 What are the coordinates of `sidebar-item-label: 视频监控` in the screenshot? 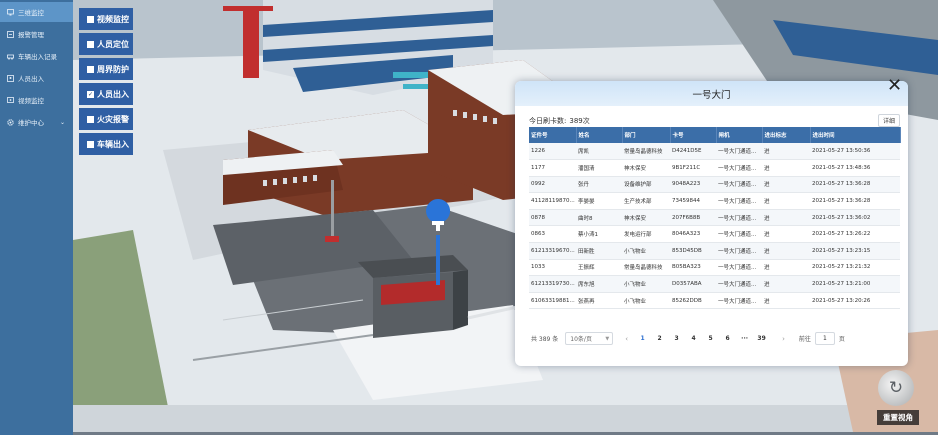 It's located at (31, 101).